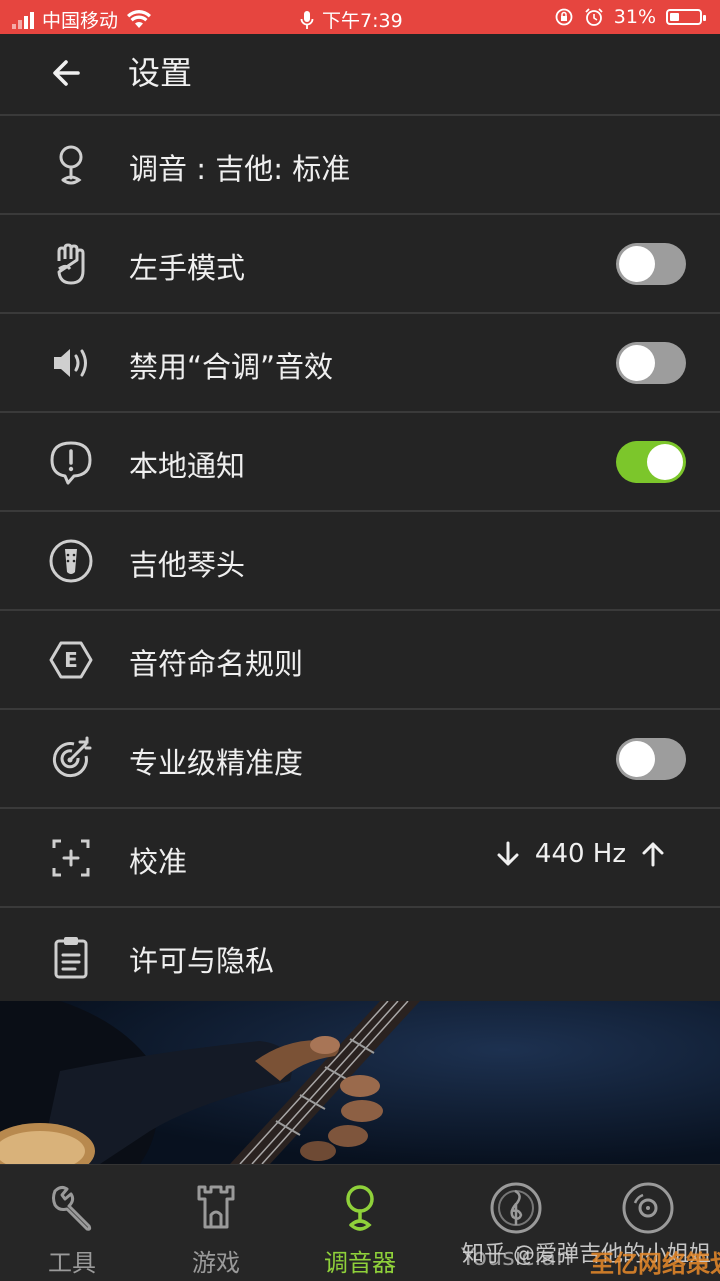 The width and height of the screenshot is (720, 1281). Describe the element at coordinates (360, 1263) in the screenshot. I see `tab-label: 调音器` at that location.